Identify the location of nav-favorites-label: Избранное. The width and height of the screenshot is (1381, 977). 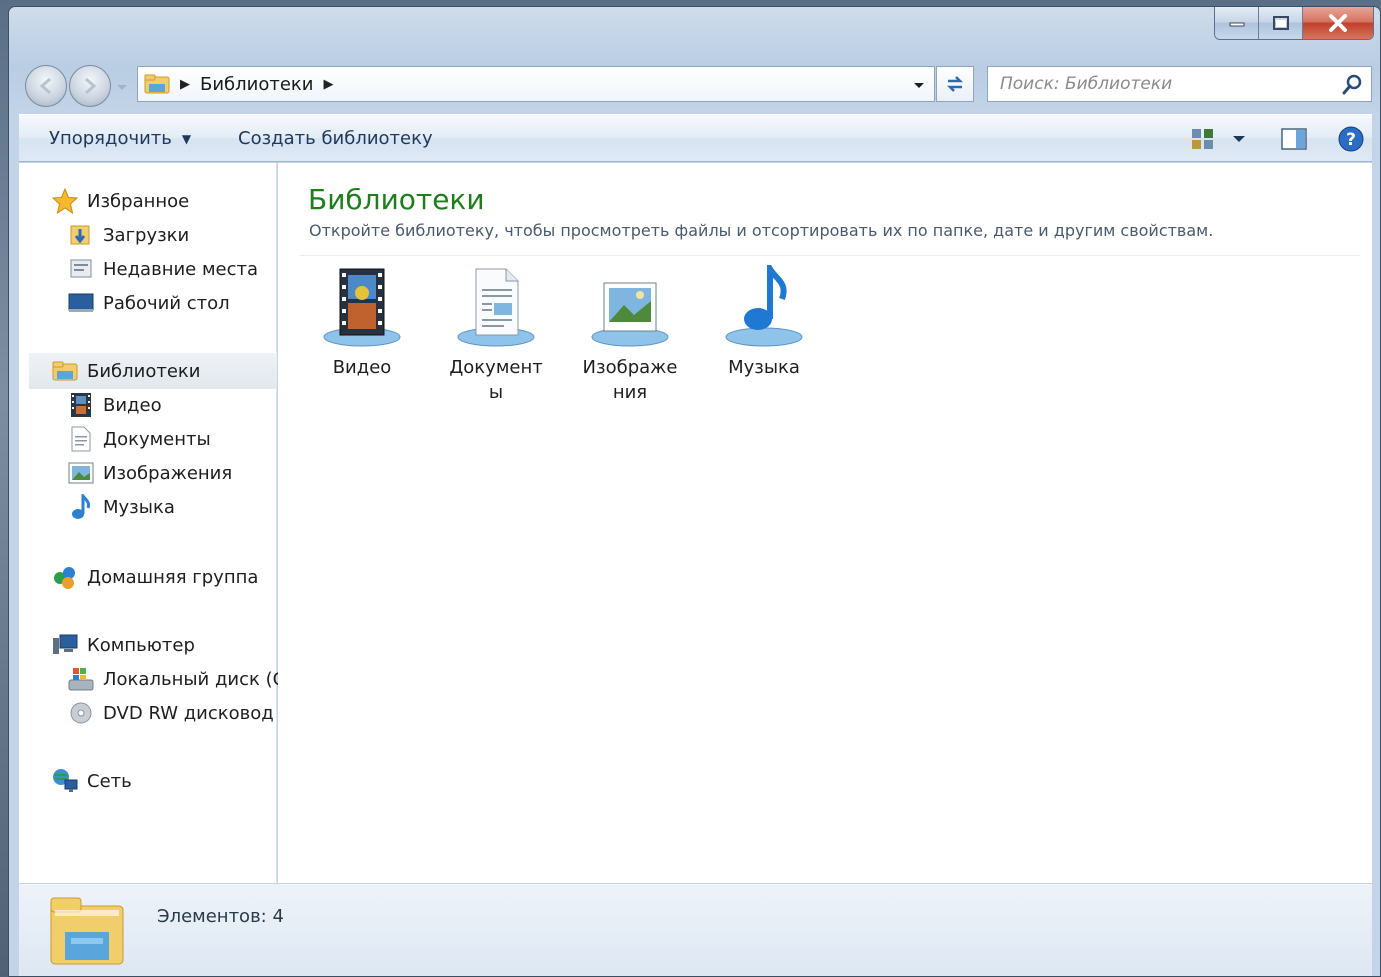
(138, 201).